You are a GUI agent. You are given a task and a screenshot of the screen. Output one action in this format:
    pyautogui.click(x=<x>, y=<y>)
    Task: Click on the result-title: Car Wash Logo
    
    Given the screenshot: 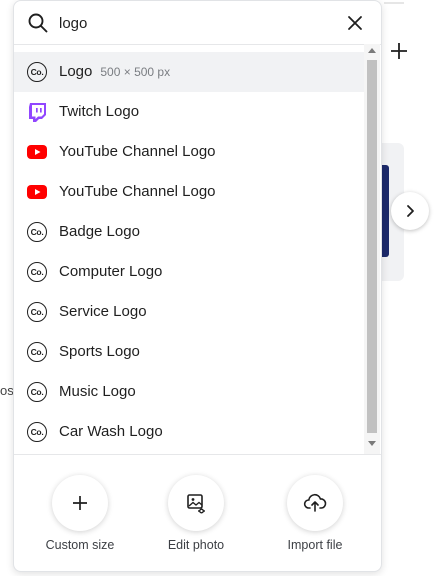 What is the action you would take?
    pyautogui.click(x=111, y=431)
    